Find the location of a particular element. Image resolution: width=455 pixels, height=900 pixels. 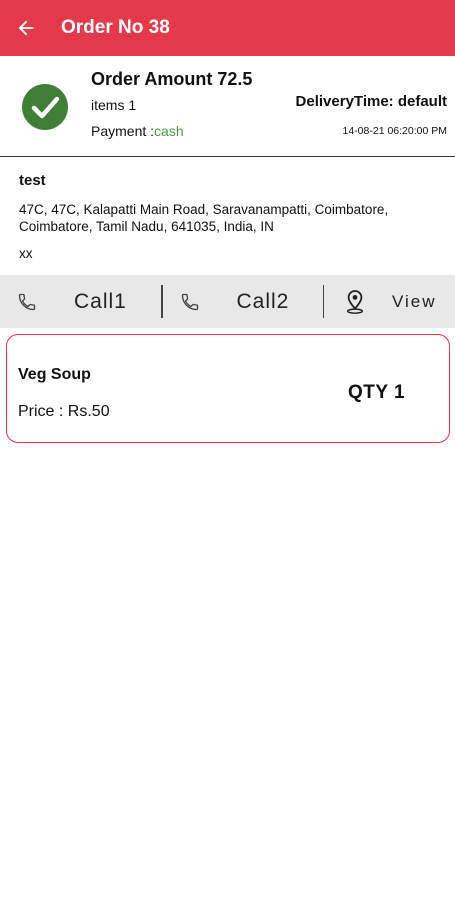

items-count: items 1 is located at coordinates (114, 105).